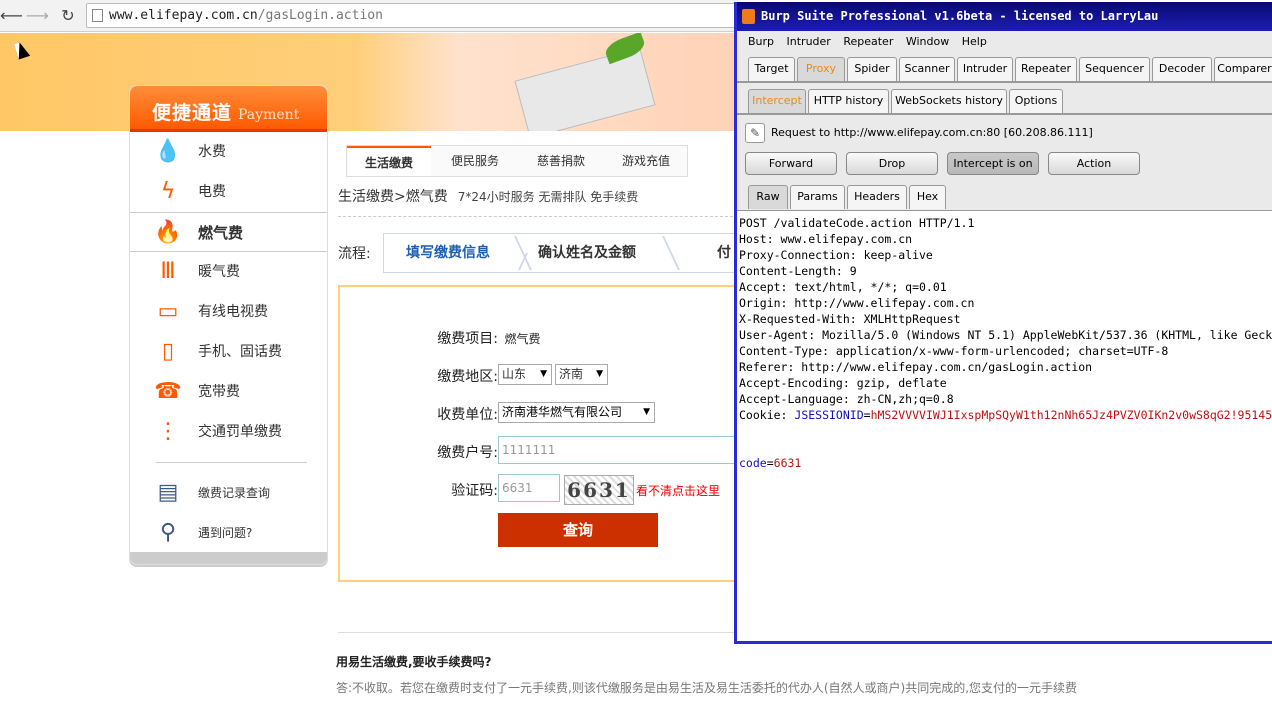 This screenshot has width=1272, height=707. What do you see at coordinates (877, 197) in the screenshot?
I see `tab-headers: Headers` at bounding box center [877, 197].